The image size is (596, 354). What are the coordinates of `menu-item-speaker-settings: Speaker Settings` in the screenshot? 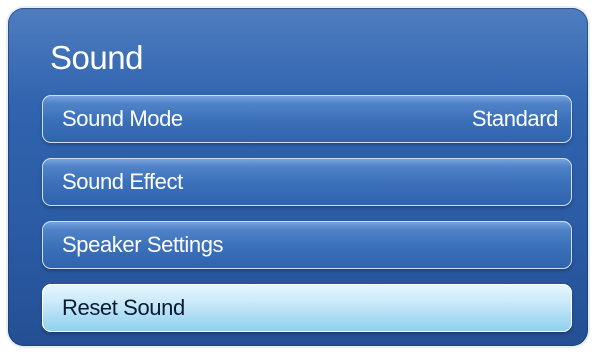 It's located at (307, 245).